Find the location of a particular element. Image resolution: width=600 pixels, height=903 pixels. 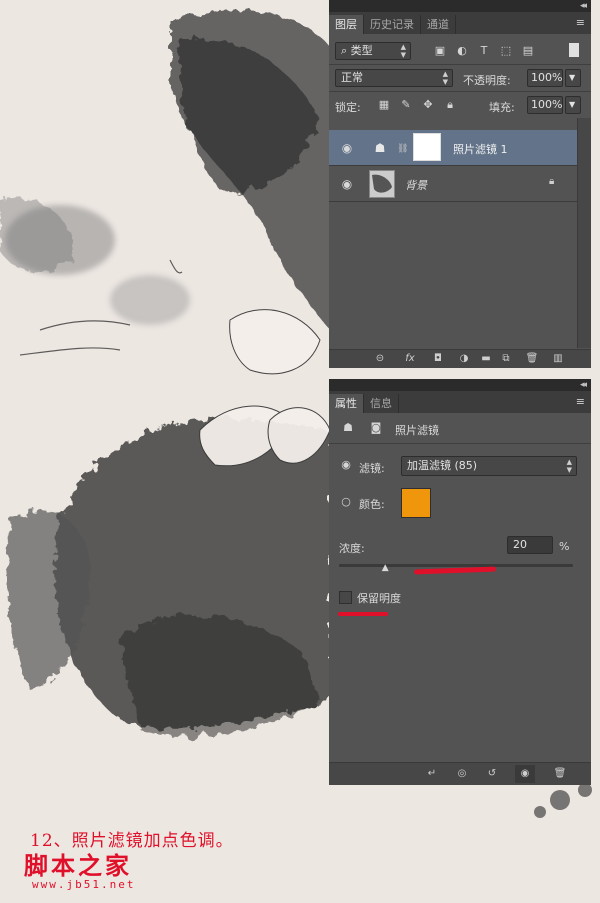

lock-all-icon: 🔒︎ is located at coordinates (450, 105).